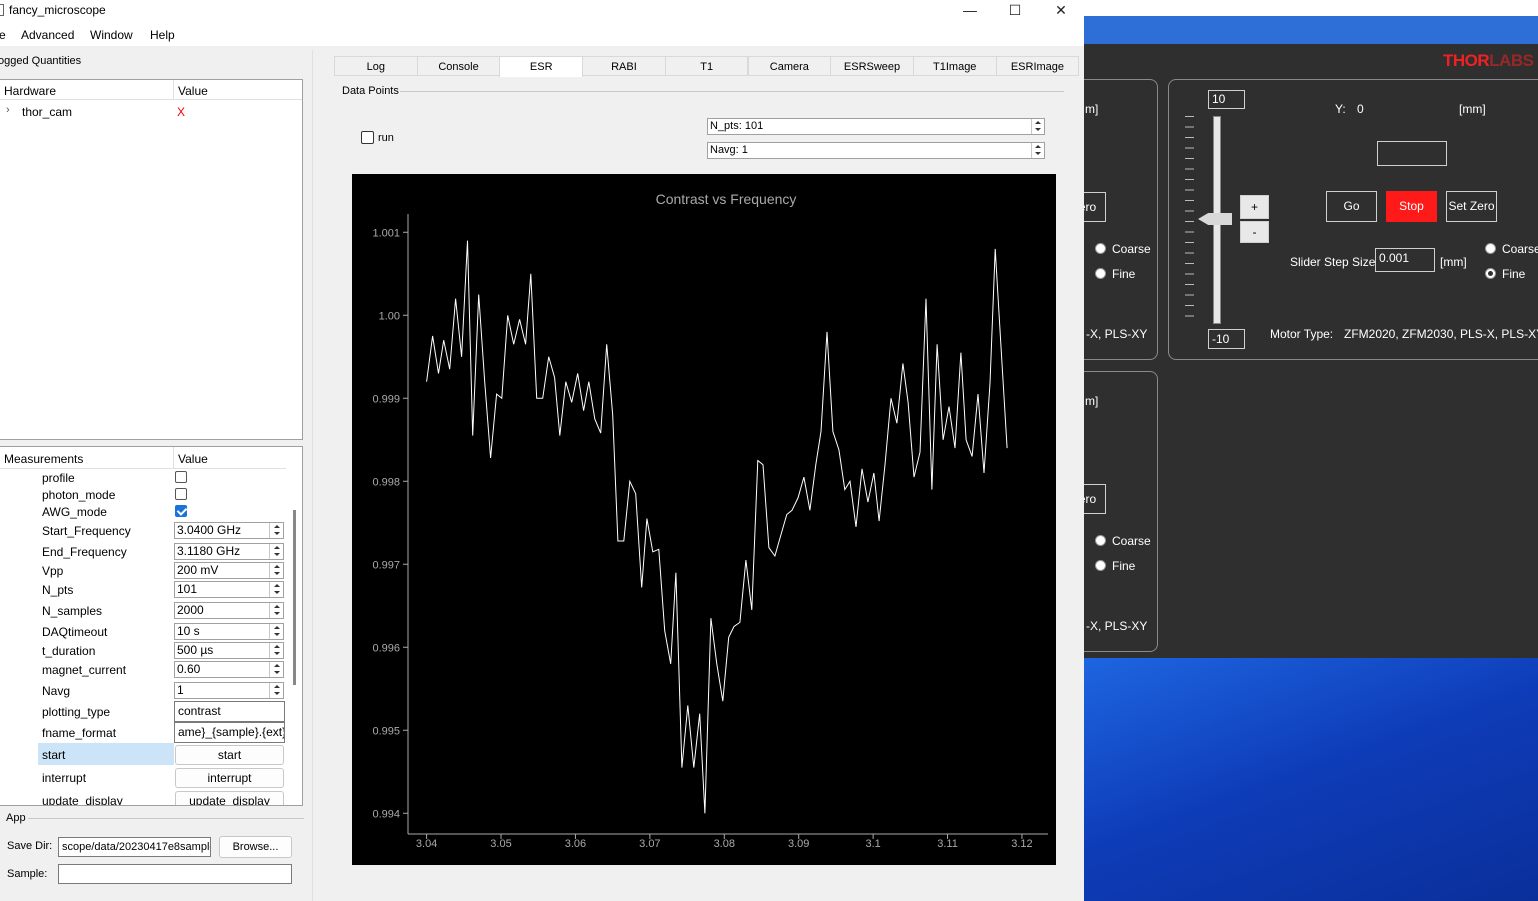 The width and height of the screenshot is (1538, 901). Describe the element at coordinates (1254, 232) in the screenshot. I see `y-minus-button: -` at that location.